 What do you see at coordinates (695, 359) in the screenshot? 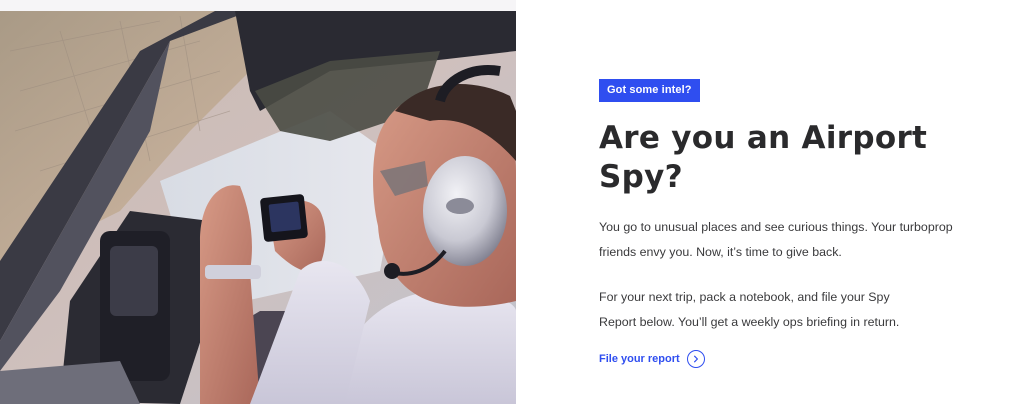
I see `chevron-right-icon` at bounding box center [695, 359].